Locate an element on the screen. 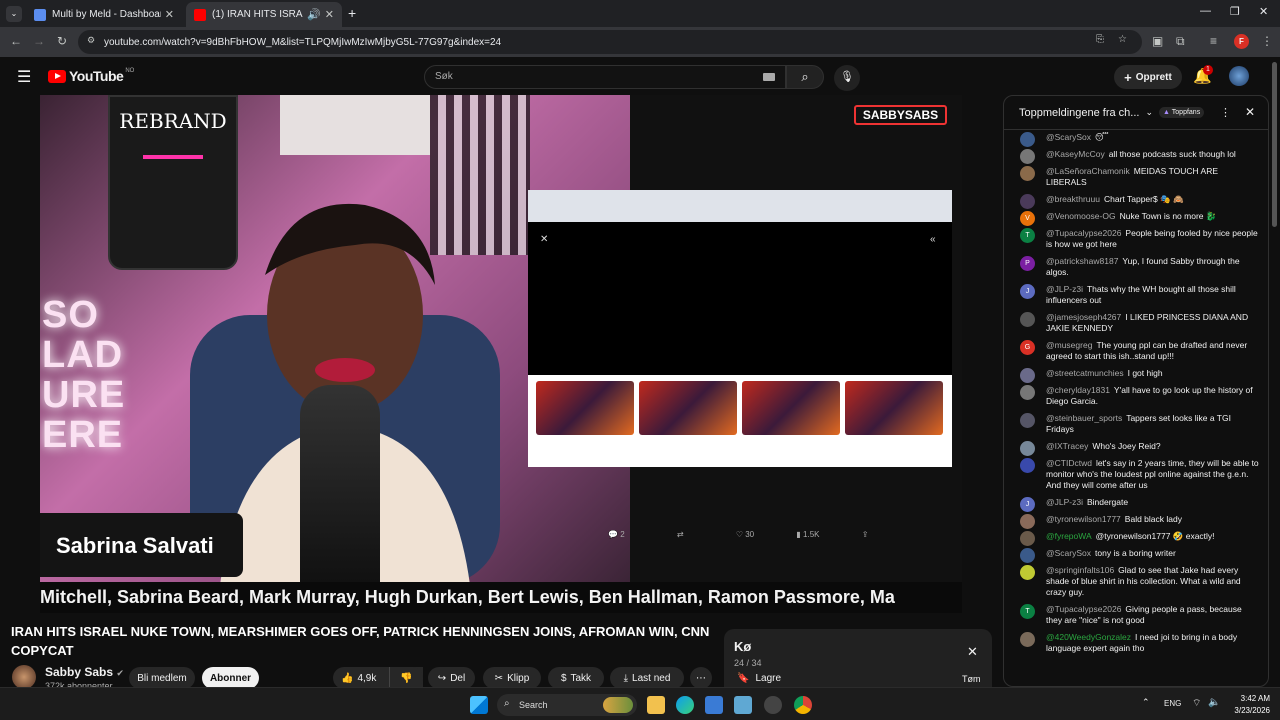 The image size is (1280, 720). app-tool-icon is located at coordinates (743, 705).